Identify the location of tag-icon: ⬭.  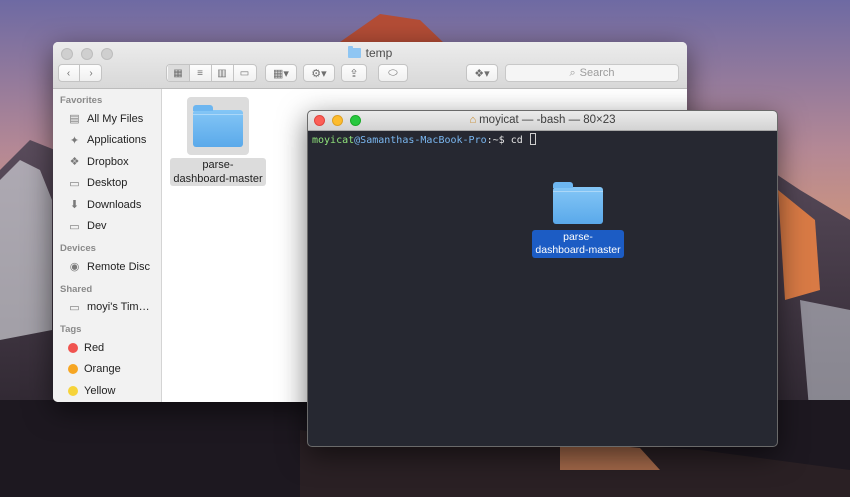
(393, 72).